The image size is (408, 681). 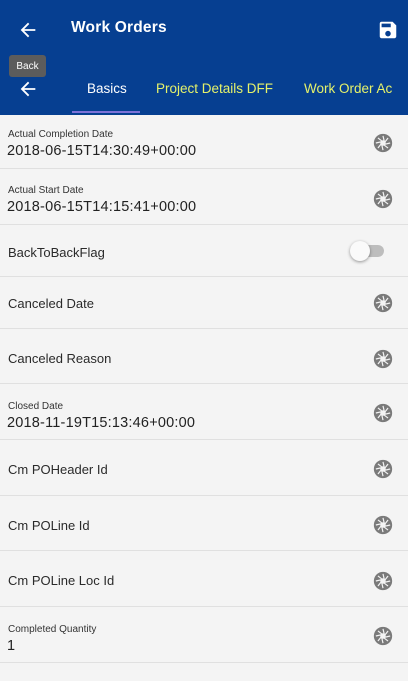 I want to click on back-to-back-toggle, so click(x=368, y=251).